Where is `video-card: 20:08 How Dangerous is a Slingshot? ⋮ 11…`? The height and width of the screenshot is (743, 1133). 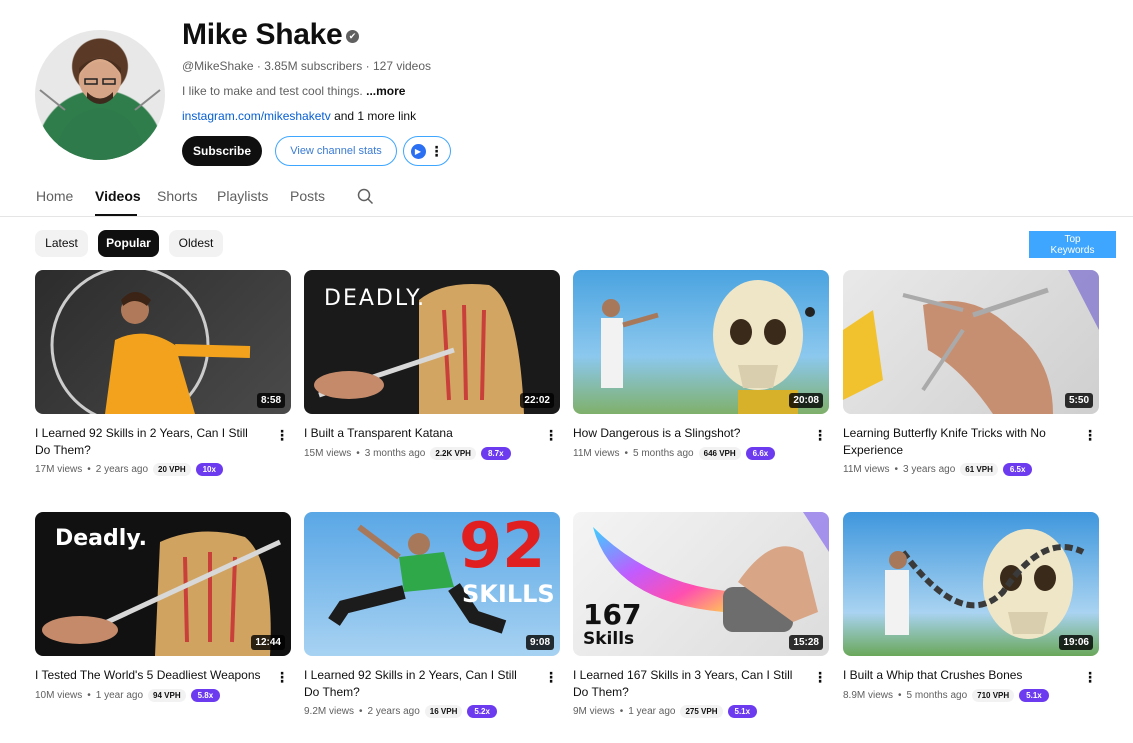
video-card: 20:08 How Dangerous is a Slingshot? ⋮ 11… is located at coordinates (701, 365).